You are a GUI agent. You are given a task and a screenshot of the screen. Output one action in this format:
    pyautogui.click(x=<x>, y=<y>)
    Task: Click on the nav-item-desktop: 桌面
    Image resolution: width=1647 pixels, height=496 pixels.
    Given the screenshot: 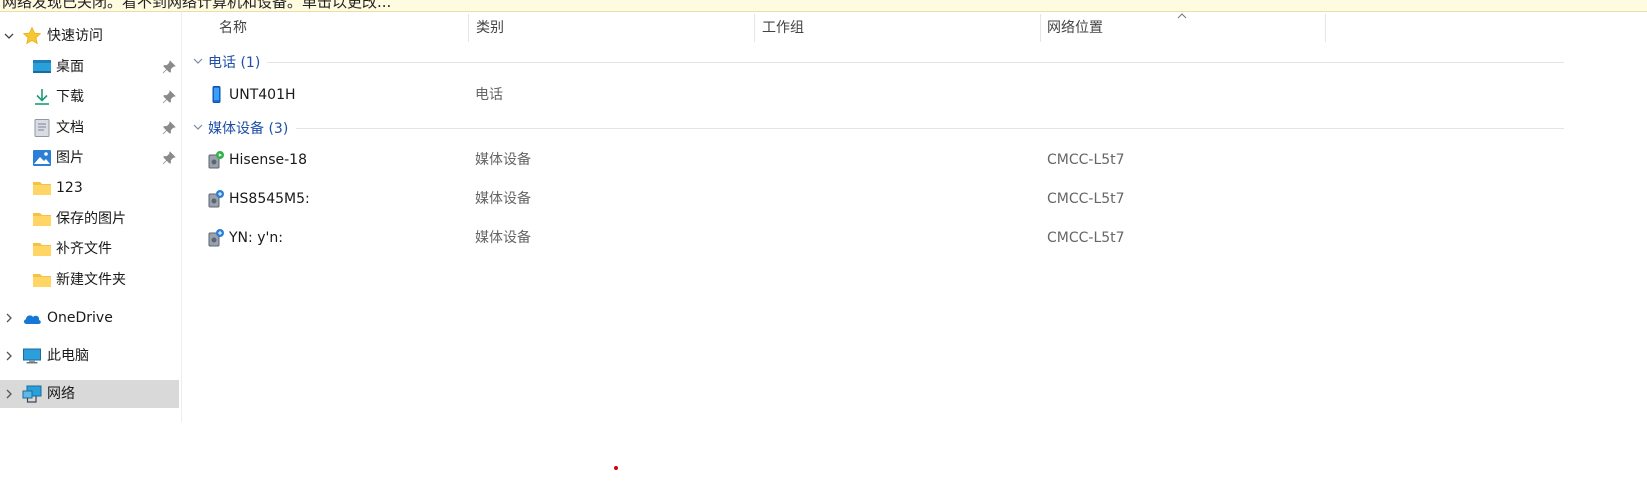 What is the action you would take?
    pyautogui.click(x=90, y=67)
    